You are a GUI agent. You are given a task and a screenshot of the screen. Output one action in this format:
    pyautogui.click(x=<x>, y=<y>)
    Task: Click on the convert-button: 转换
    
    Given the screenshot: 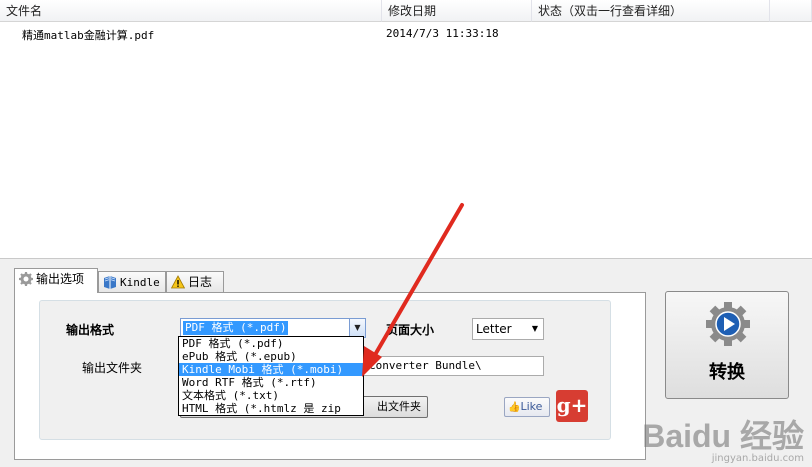 What is the action you would take?
    pyautogui.click(x=727, y=345)
    